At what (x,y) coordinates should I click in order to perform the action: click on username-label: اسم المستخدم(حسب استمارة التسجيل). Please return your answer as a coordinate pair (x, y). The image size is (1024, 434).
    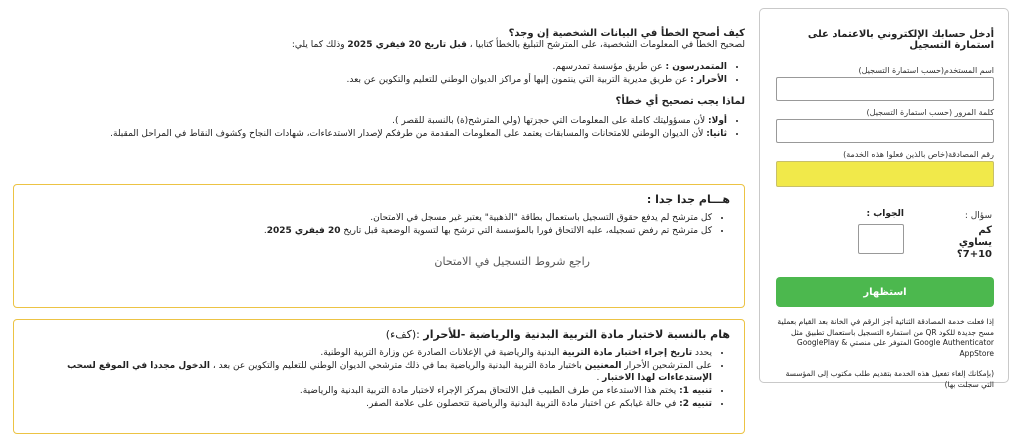
    Looking at the image, I should click on (926, 70).